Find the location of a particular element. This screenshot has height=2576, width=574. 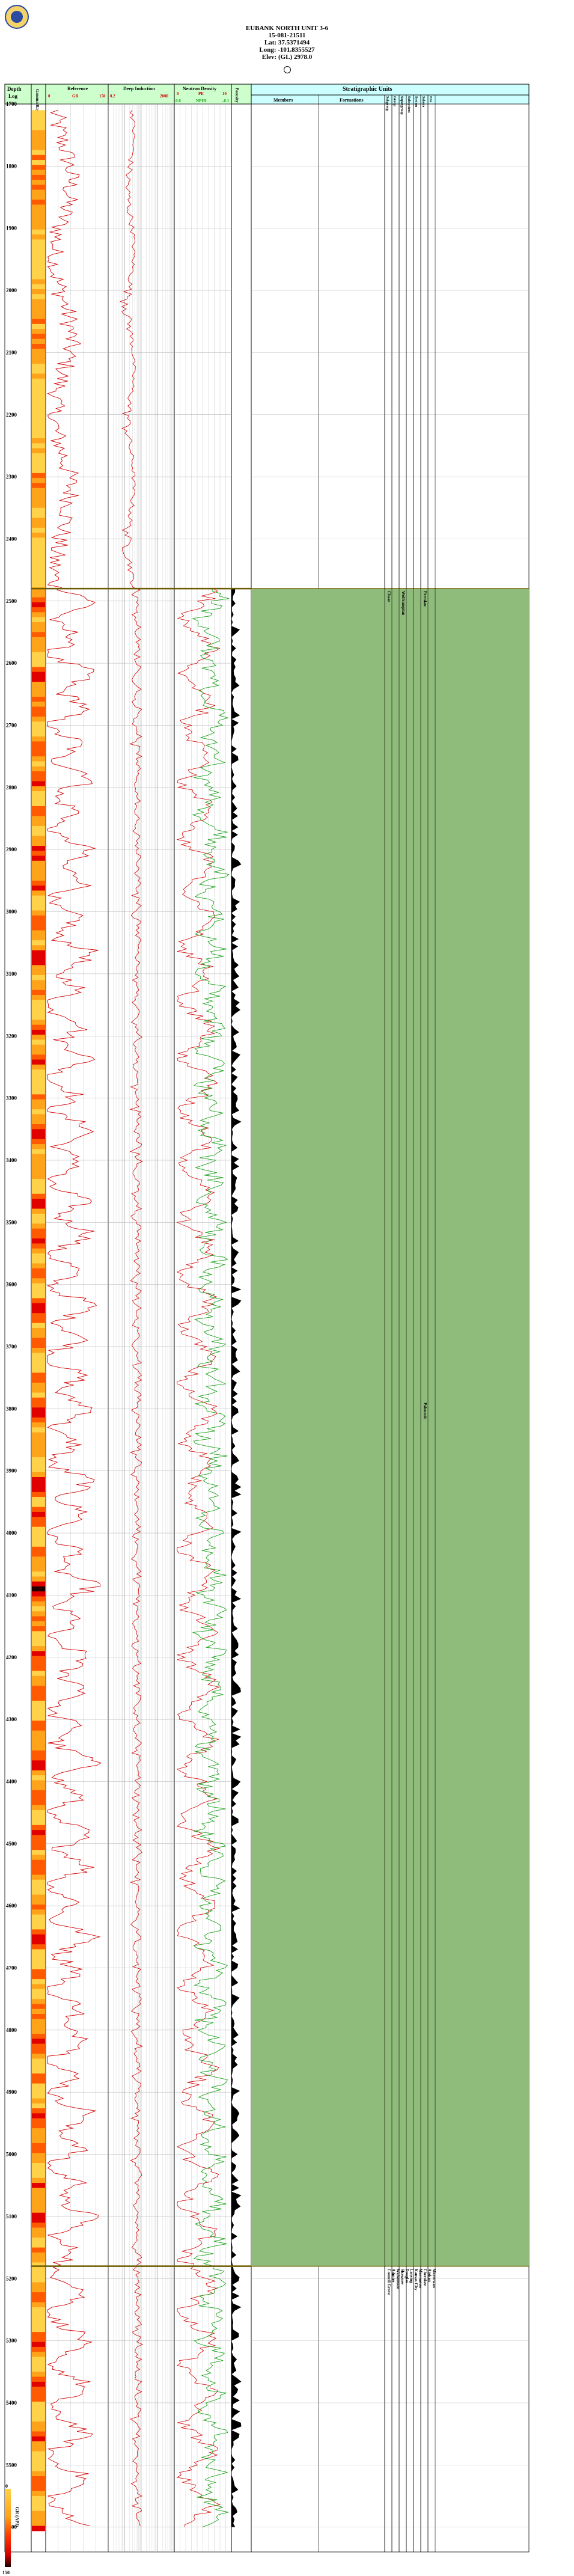

group-column-label: Subera is located at coordinates (423, 101).